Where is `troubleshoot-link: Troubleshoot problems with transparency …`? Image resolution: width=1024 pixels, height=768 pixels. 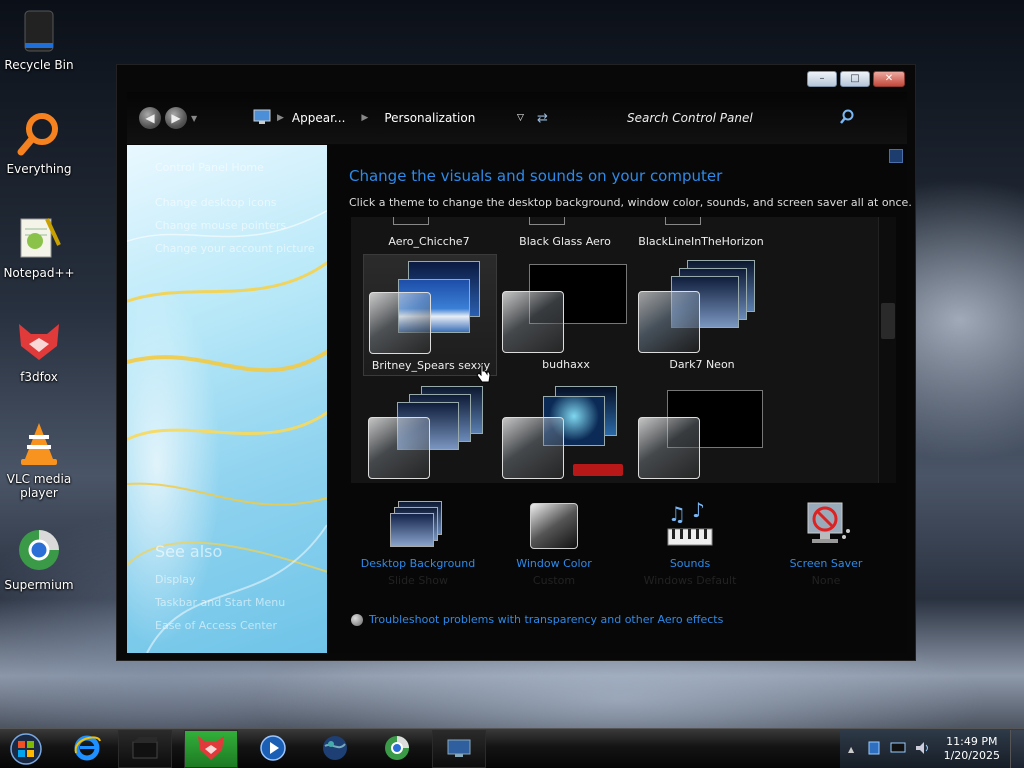
troubleshoot-link: Troubleshoot problems with transparency … is located at coordinates (537, 619).